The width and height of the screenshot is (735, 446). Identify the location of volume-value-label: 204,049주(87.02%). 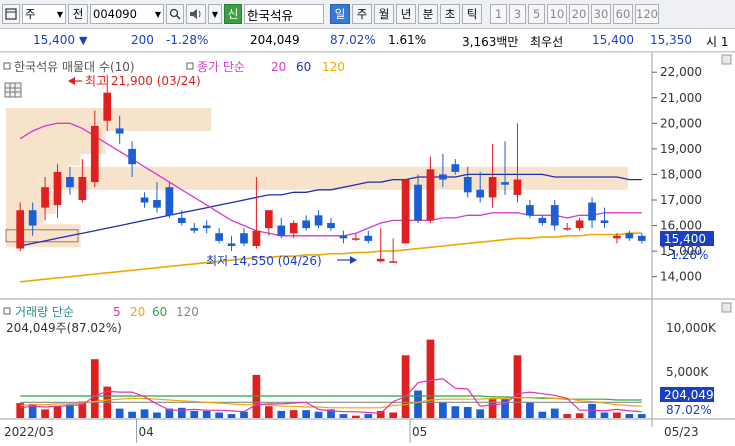
(64, 328).